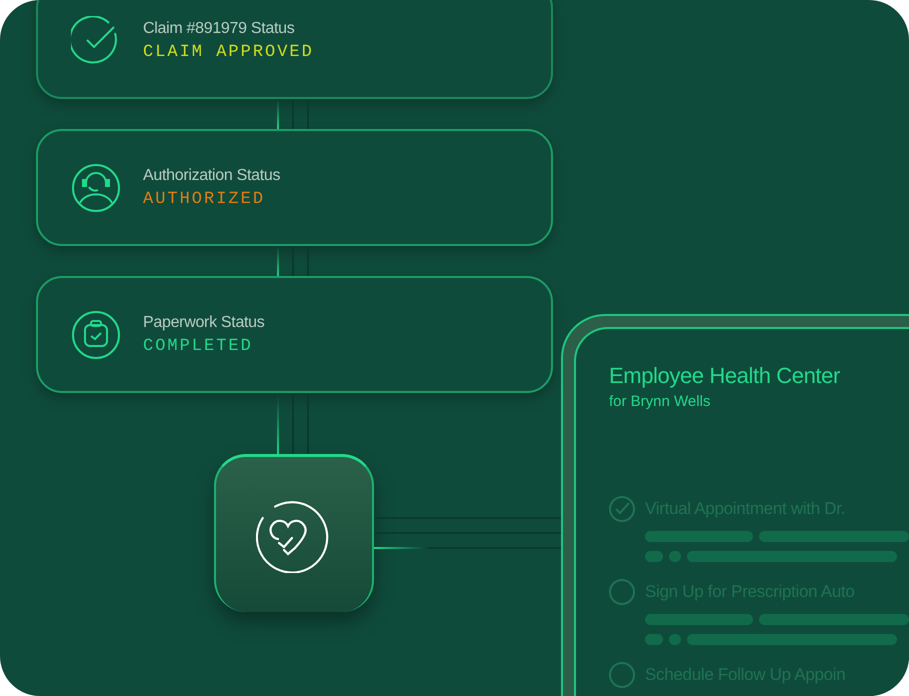 The height and width of the screenshot is (696, 909). I want to click on checked-circle-icon, so click(622, 509).